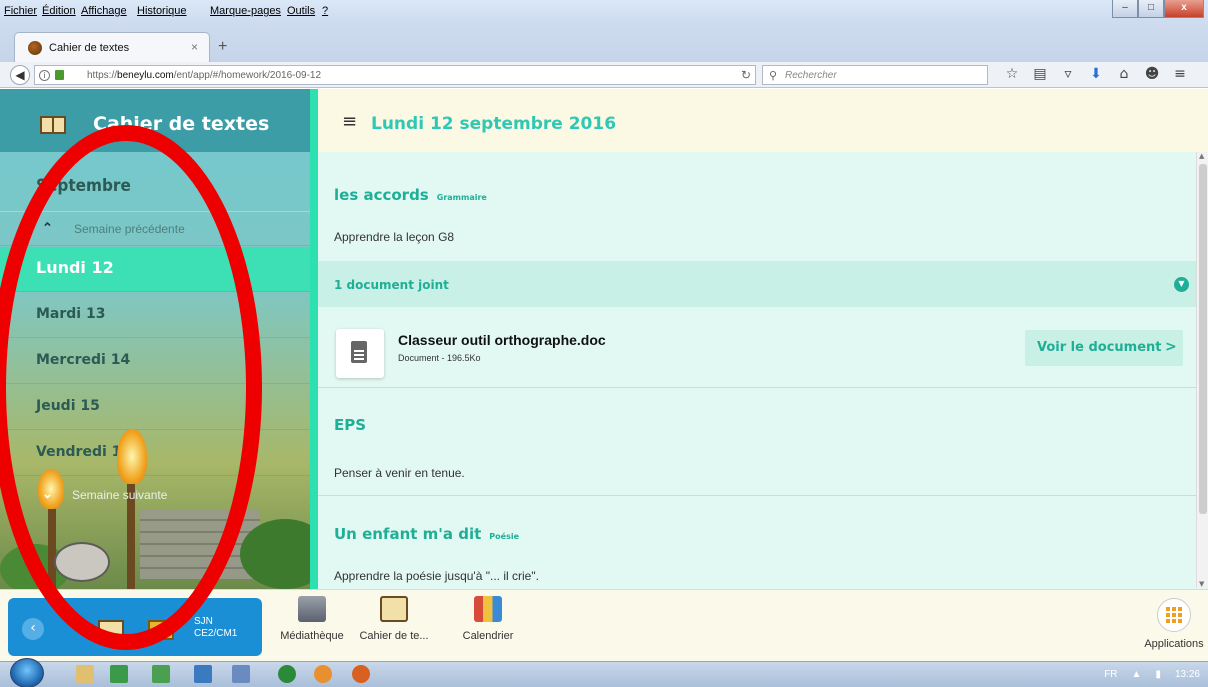 The image size is (1208, 687). I want to click on document-meta: Document - 196.5Ko, so click(439, 358).